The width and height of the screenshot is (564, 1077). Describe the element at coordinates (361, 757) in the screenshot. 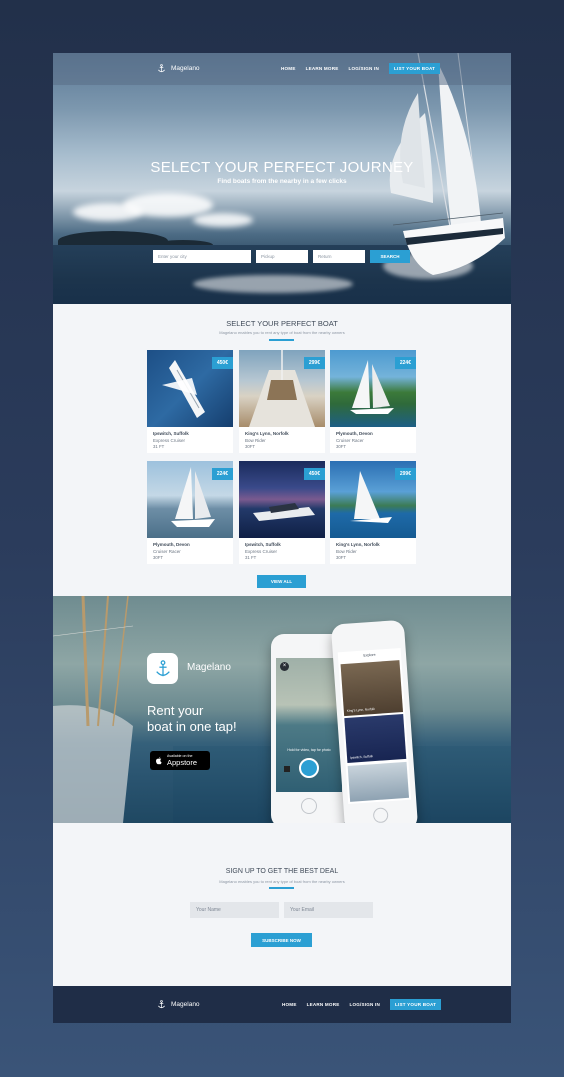

I see `phone-card-location: Ipswitch, Suffolk` at that location.